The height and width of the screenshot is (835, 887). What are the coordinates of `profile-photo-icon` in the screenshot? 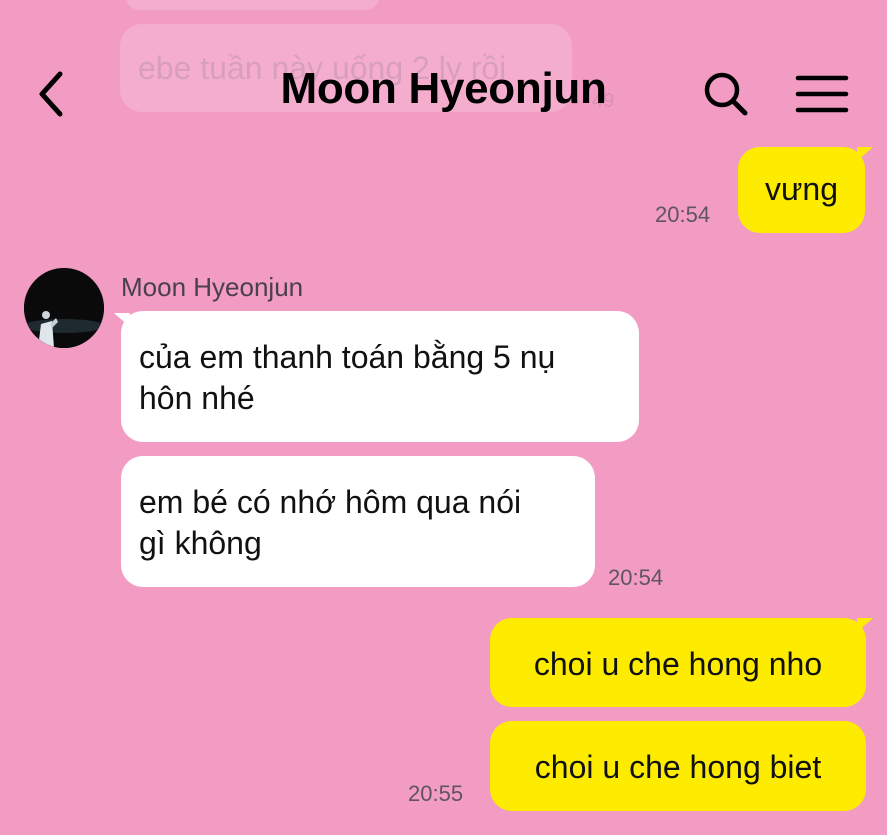 It's located at (64, 308).